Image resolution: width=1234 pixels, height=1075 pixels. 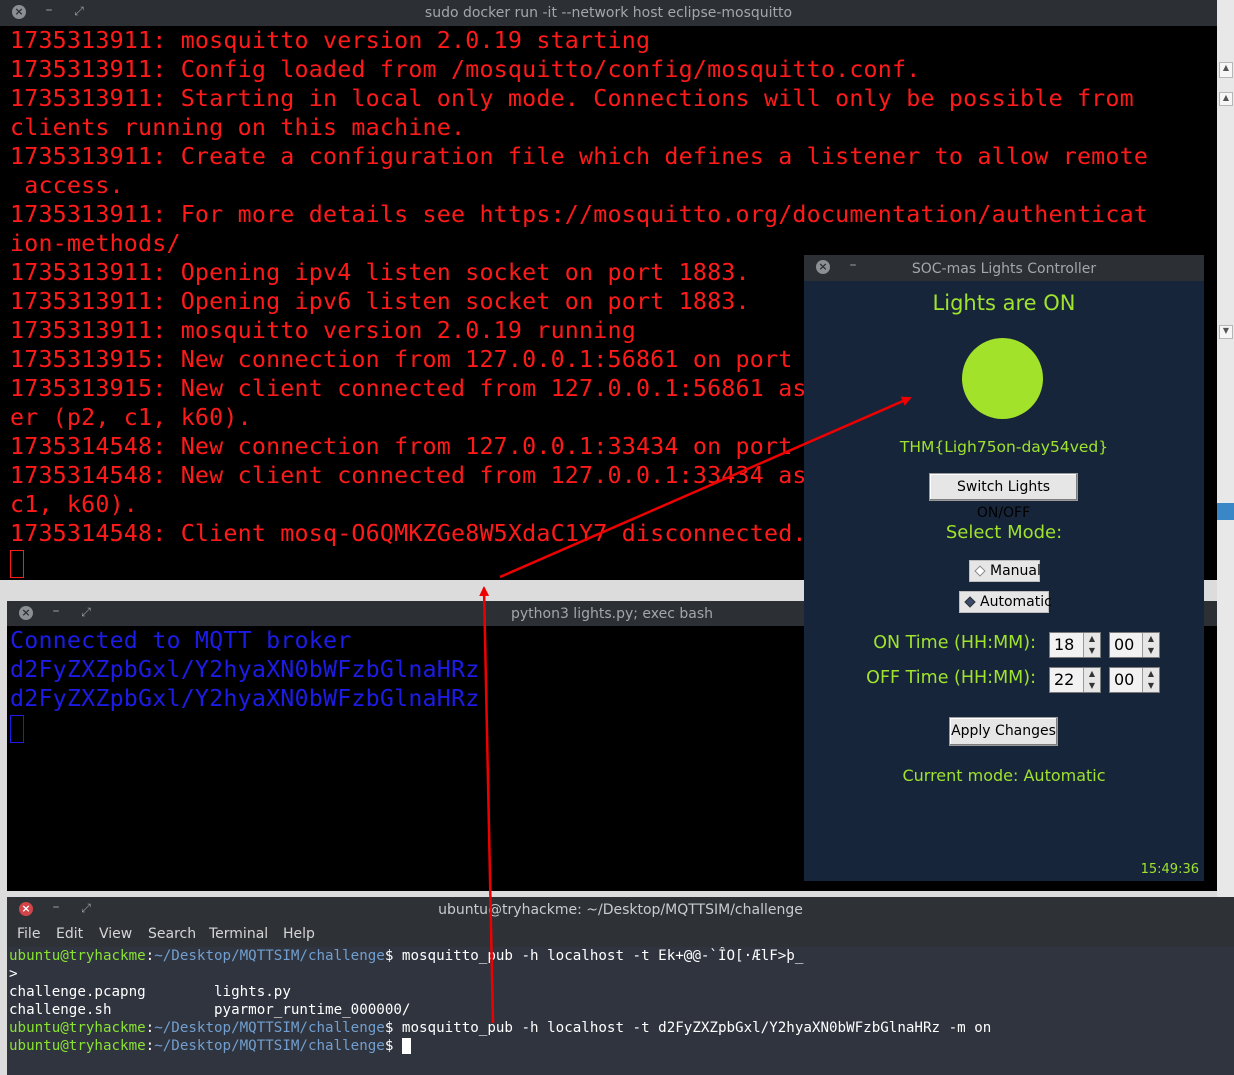 What do you see at coordinates (115, 934) in the screenshot?
I see `menu-view: View` at bounding box center [115, 934].